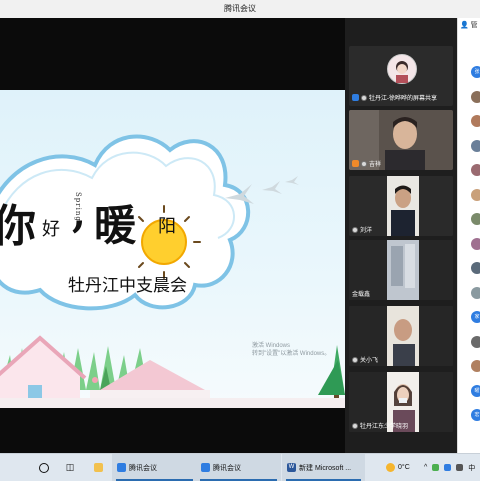  Describe the element at coordinates (390, 467) in the screenshot. I see `weather-icon` at that location.